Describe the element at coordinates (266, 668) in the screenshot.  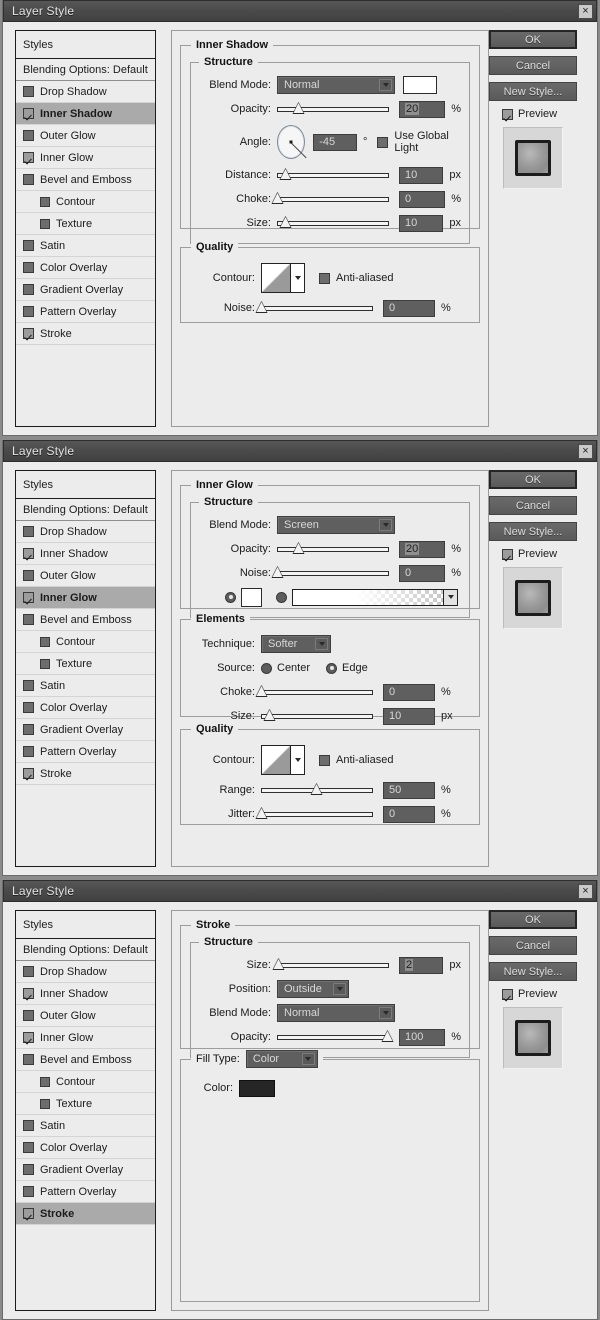
I see `source-center-radio` at that location.